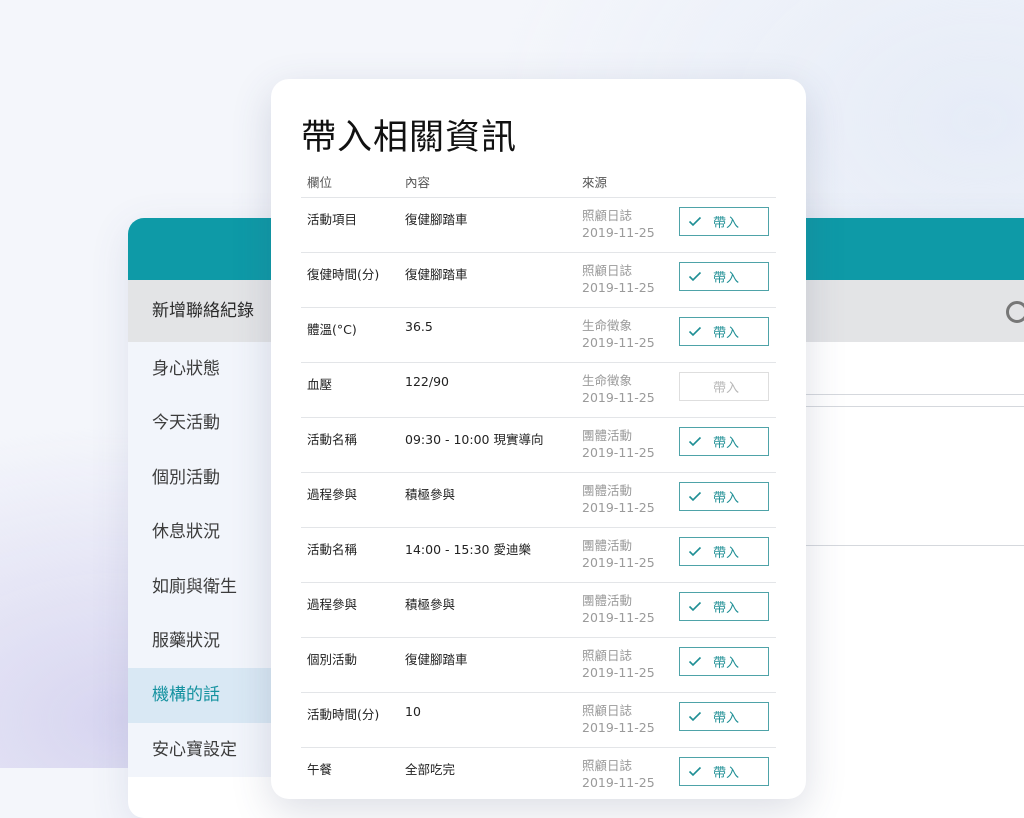  I want to click on table-row: 活動名稱 14:00 - 15:30 愛迪樂 團體活動 2019-11-25 帶入, so click(538, 555).